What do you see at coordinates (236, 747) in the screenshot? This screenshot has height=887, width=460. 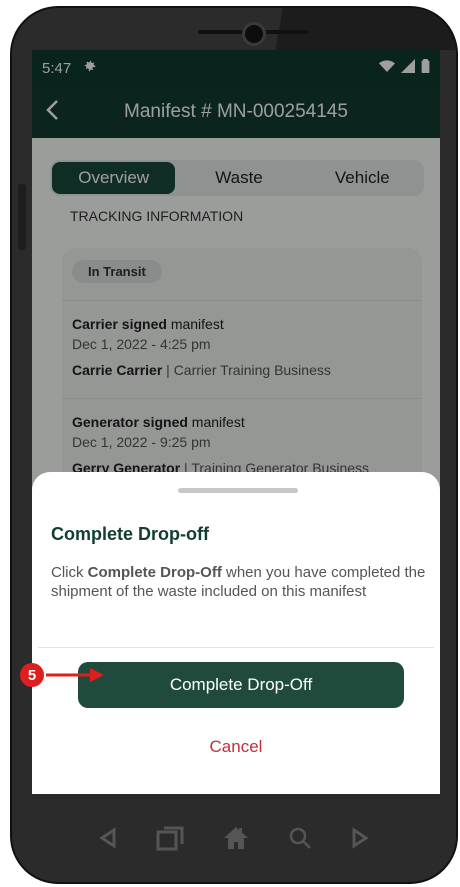 I see `cancel-button: Cancel` at bounding box center [236, 747].